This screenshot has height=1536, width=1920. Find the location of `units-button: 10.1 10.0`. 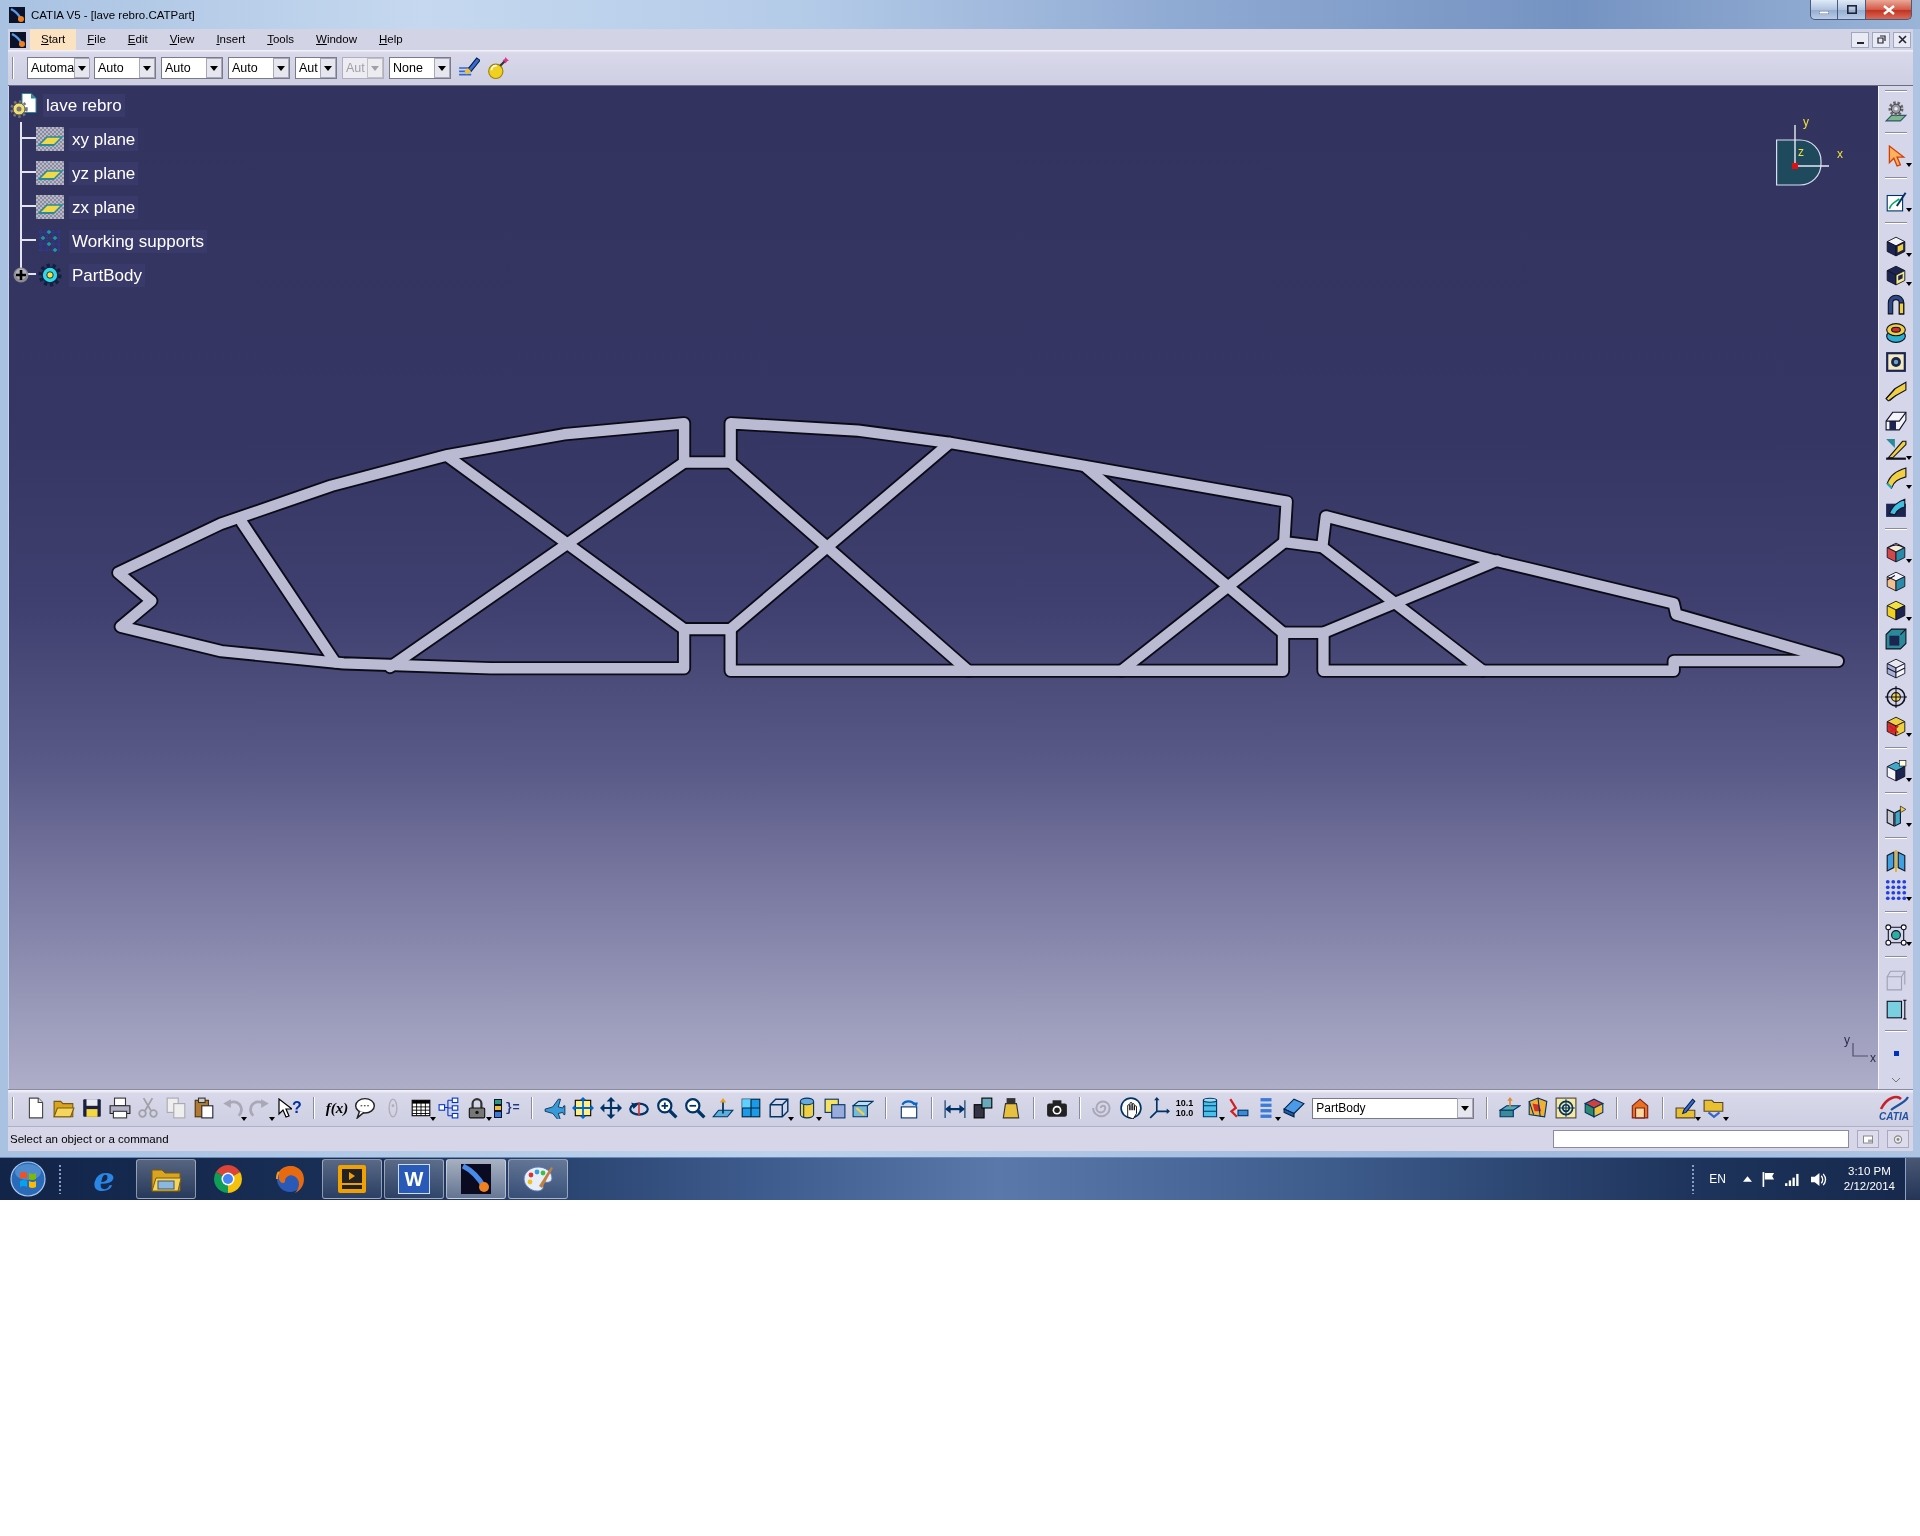

units-button: 10.1 10.0 is located at coordinates (1184, 1108).